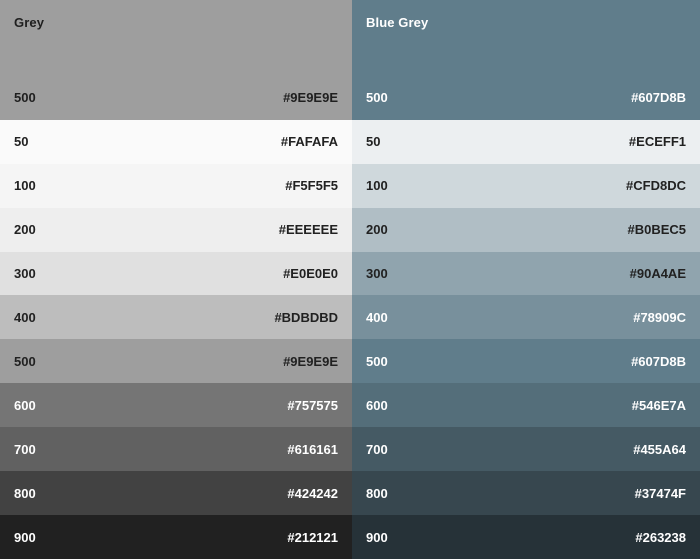 This screenshot has height=559, width=700. Describe the element at coordinates (657, 273) in the screenshot. I see `hex-label: #90A4AE` at that location.